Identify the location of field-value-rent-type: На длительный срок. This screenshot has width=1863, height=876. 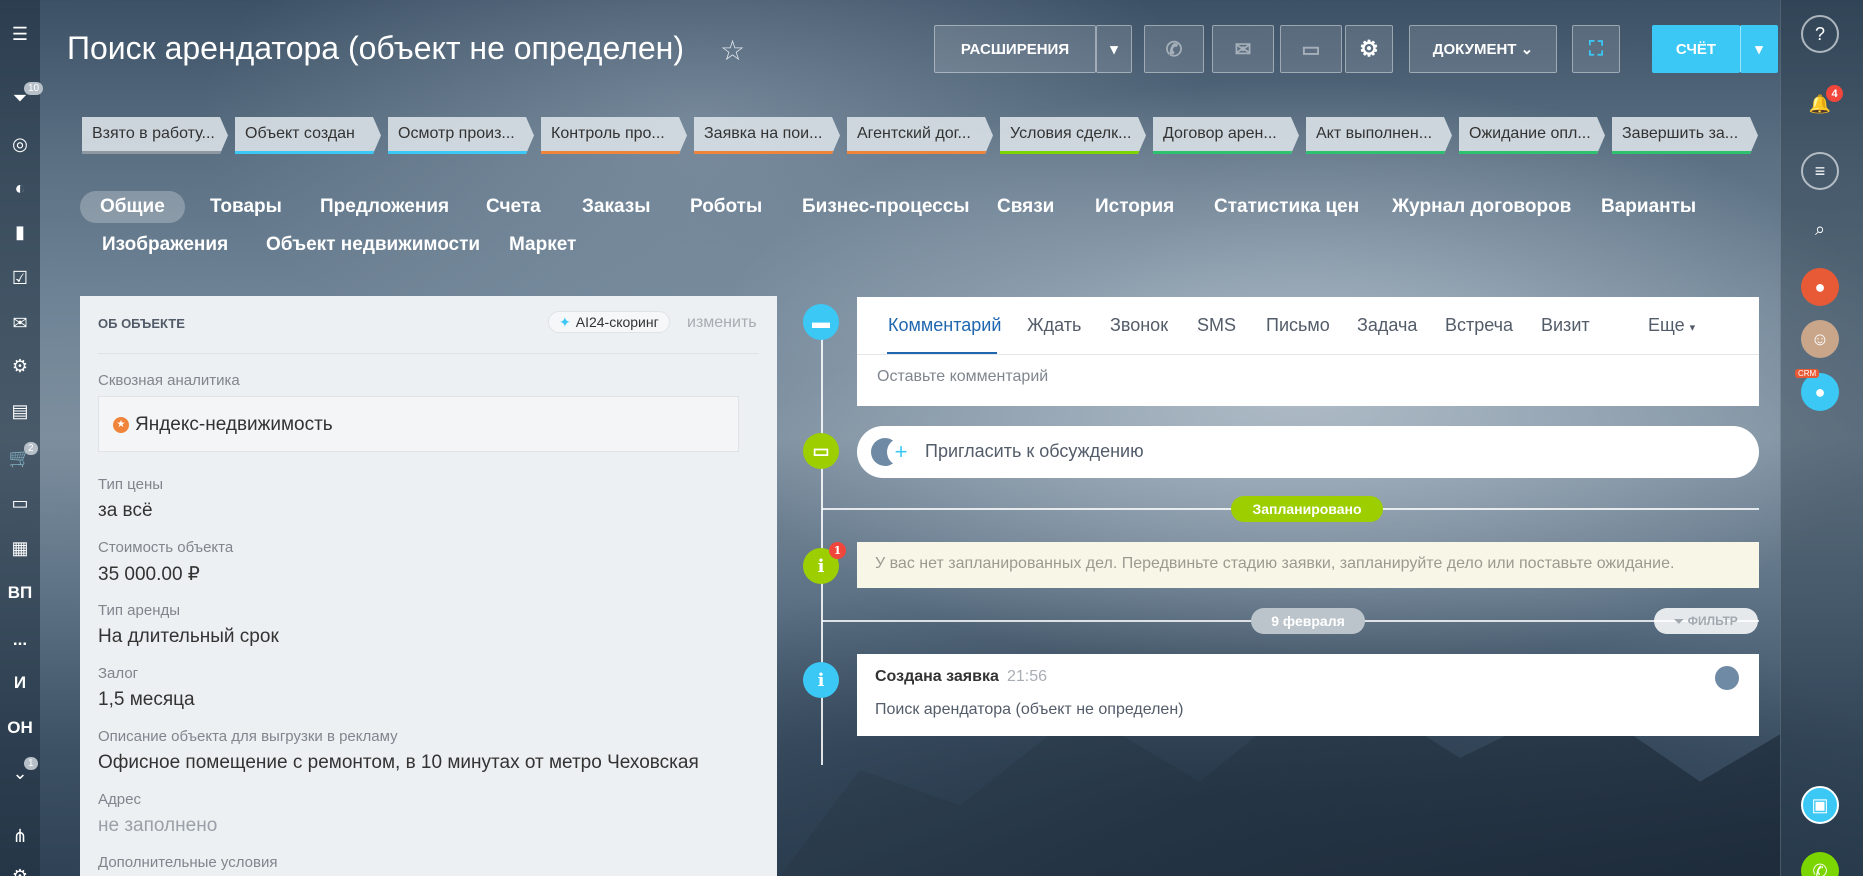
(188, 636).